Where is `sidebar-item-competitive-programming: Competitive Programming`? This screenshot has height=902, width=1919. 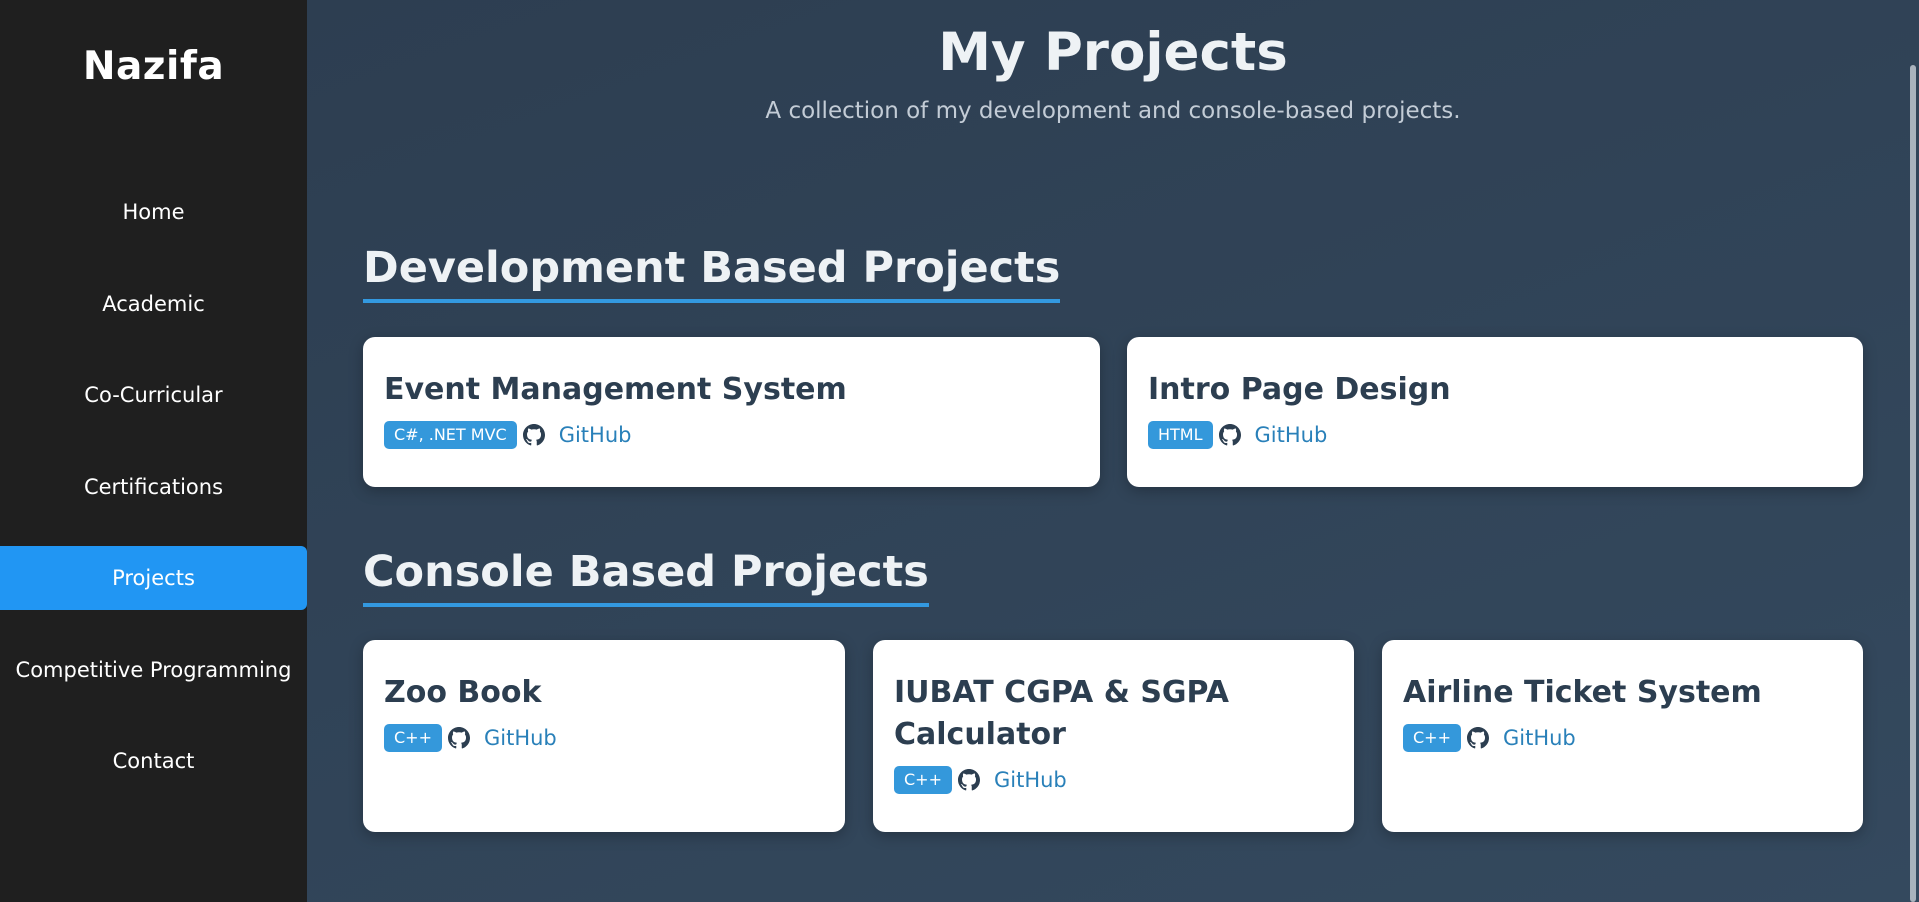 sidebar-item-competitive-programming: Competitive Programming is located at coordinates (153, 670).